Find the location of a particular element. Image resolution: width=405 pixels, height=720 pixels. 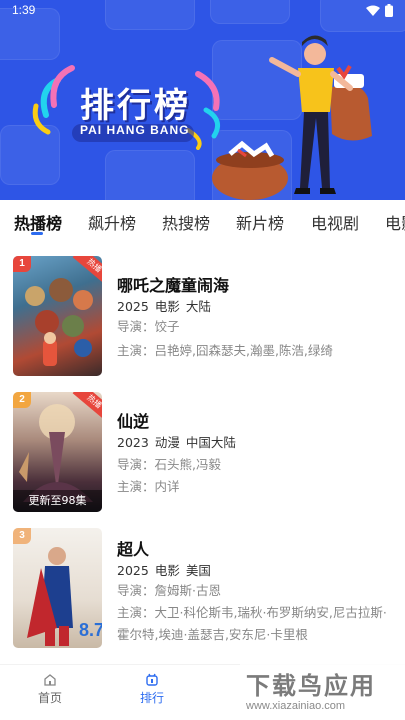

ranking-tabs: 热播榜 飙升榜 热搜榜 新片榜 电视剧 电影 is located at coordinates (202, 222).